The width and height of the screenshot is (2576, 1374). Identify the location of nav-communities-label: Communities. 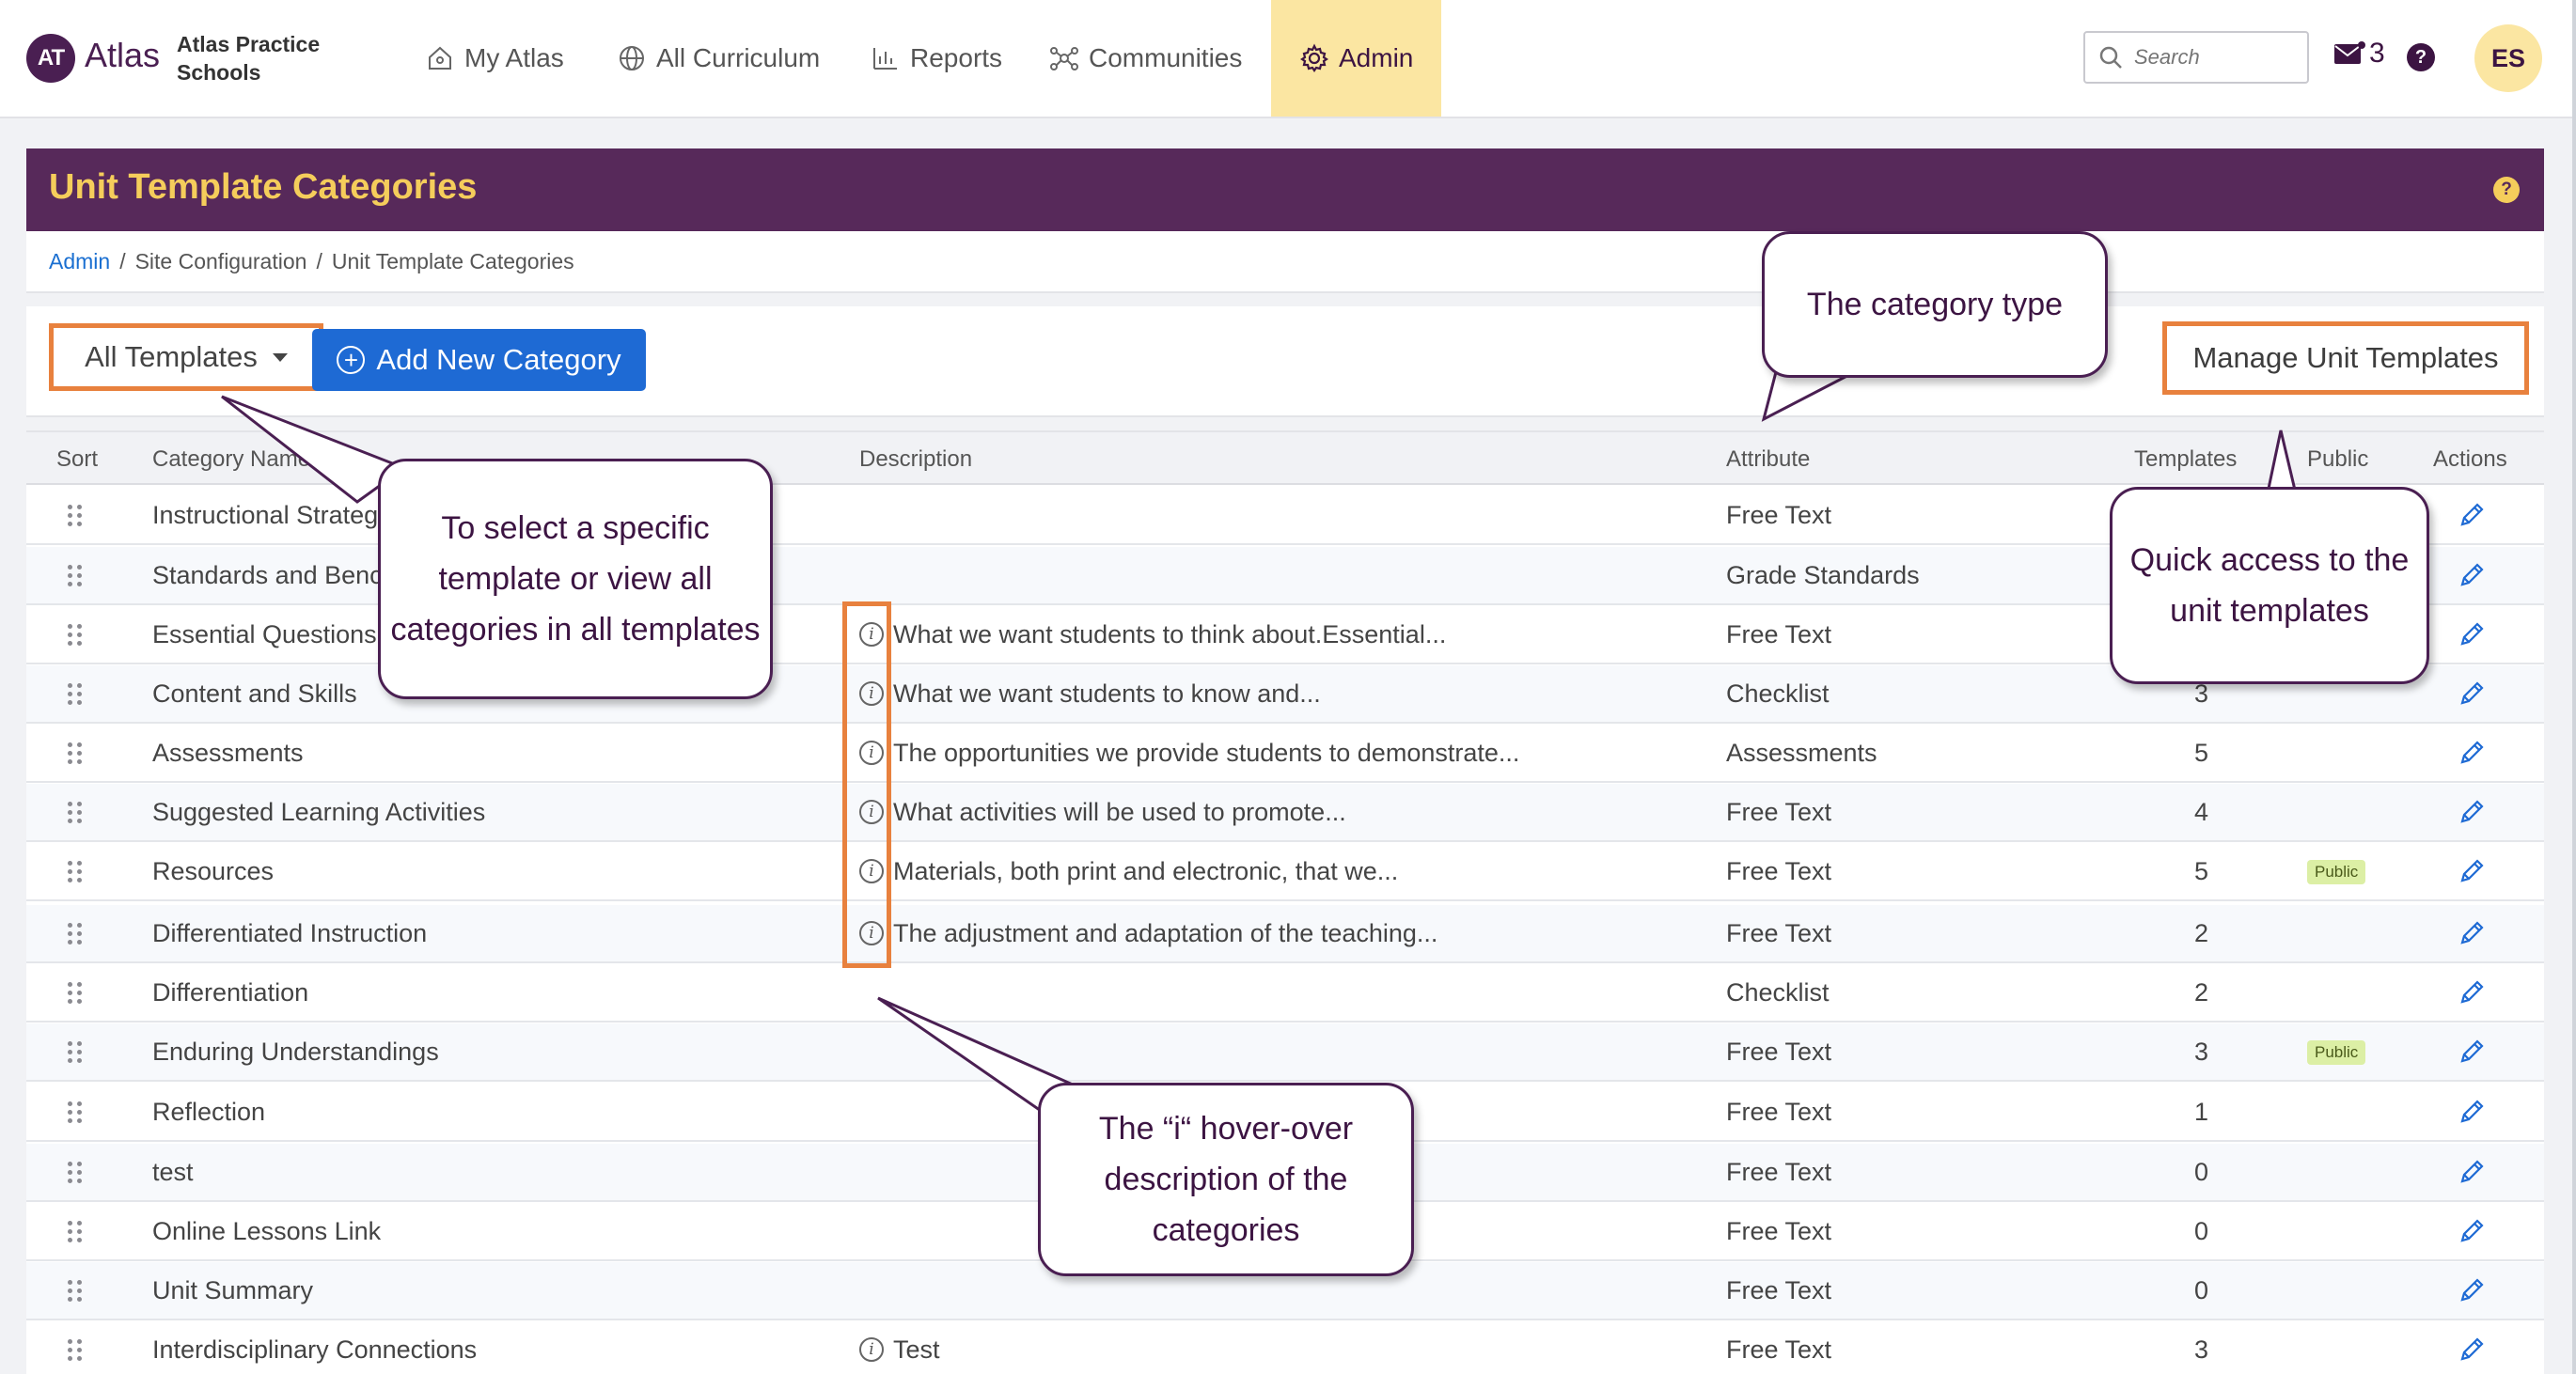
(1166, 57).